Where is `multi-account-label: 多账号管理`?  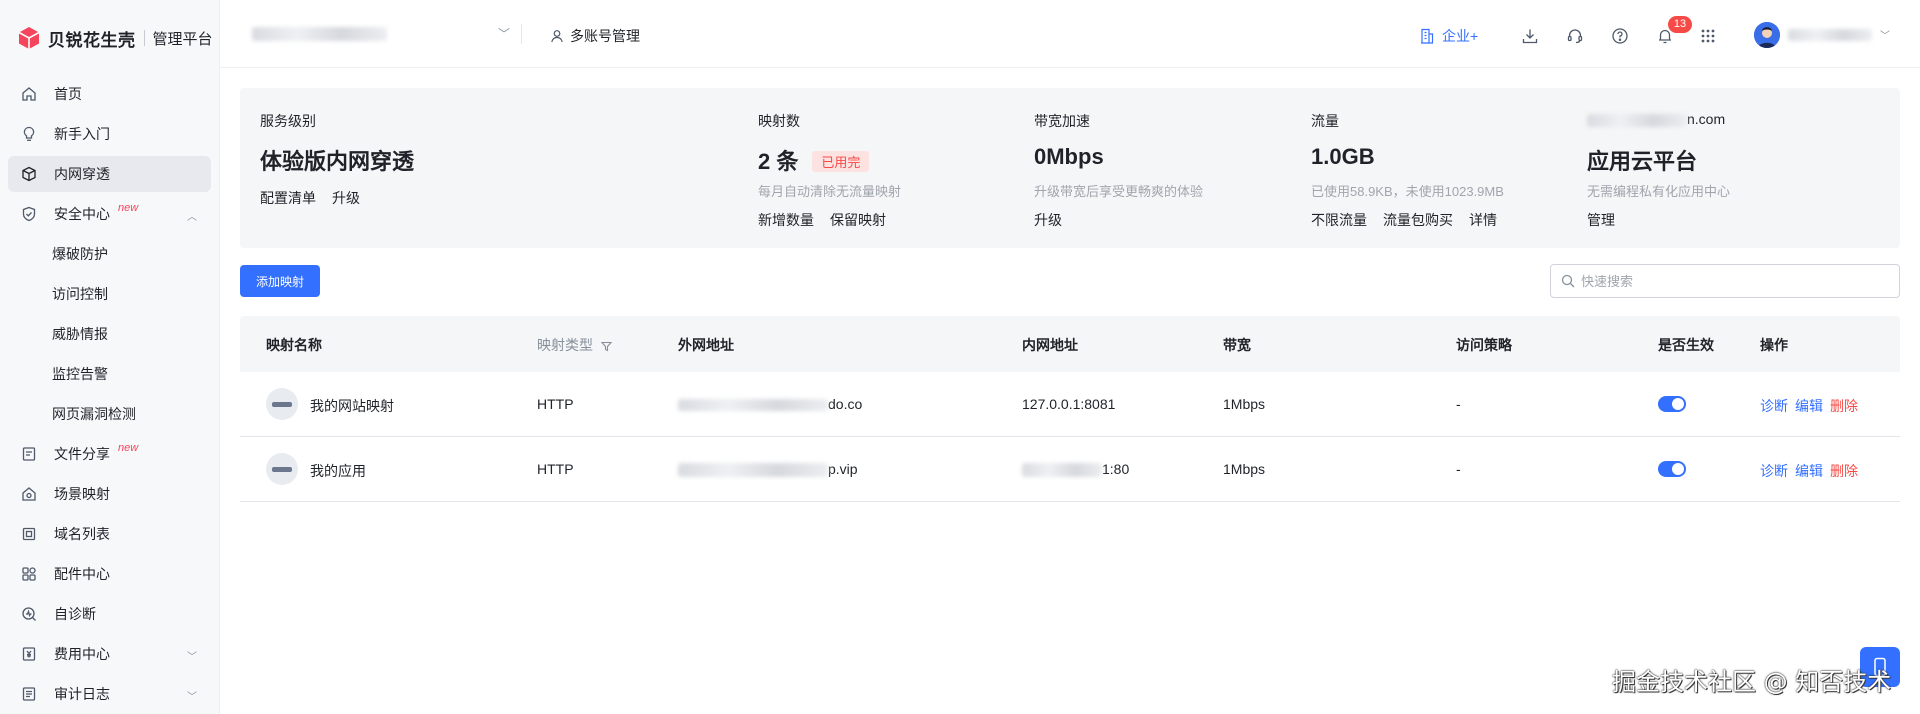
multi-account-label: 多账号管理 is located at coordinates (605, 36).